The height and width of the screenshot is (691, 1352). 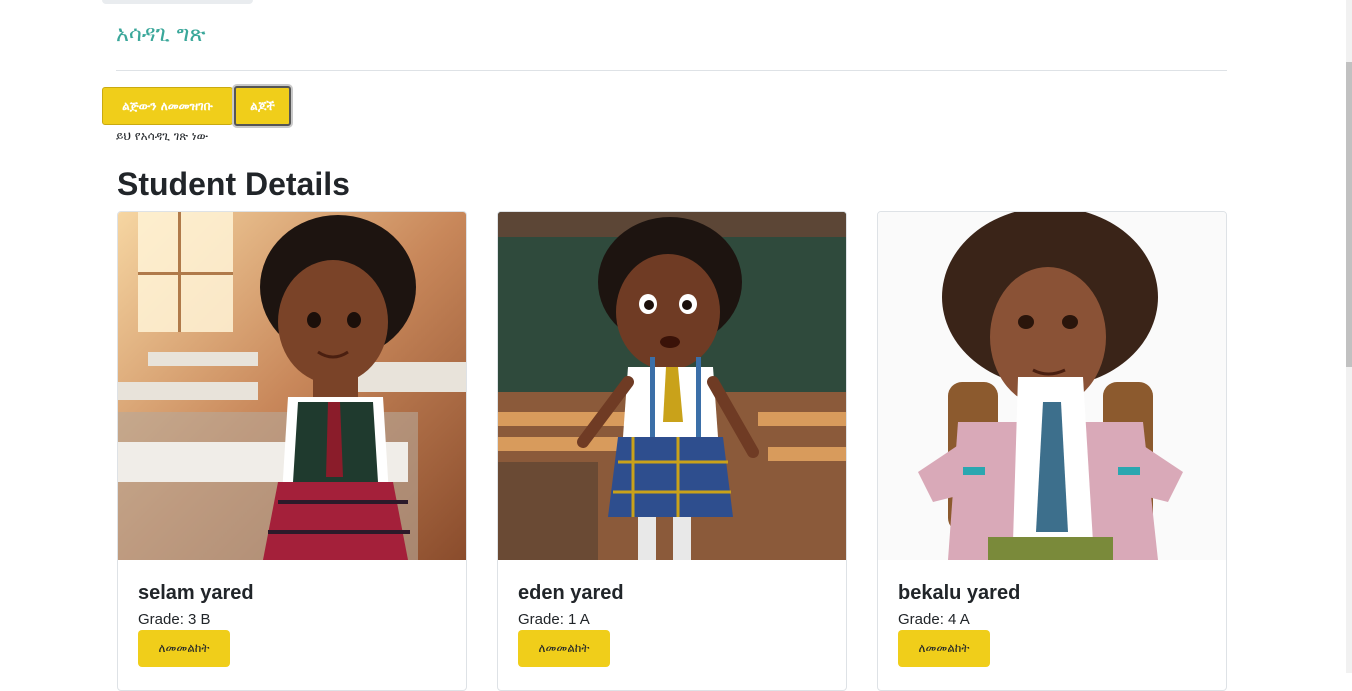 What do you see at coordinates (554, 619) in the screenshot?
I see `student-grade: Grade: 1 A` at bounding box center [554, 619].